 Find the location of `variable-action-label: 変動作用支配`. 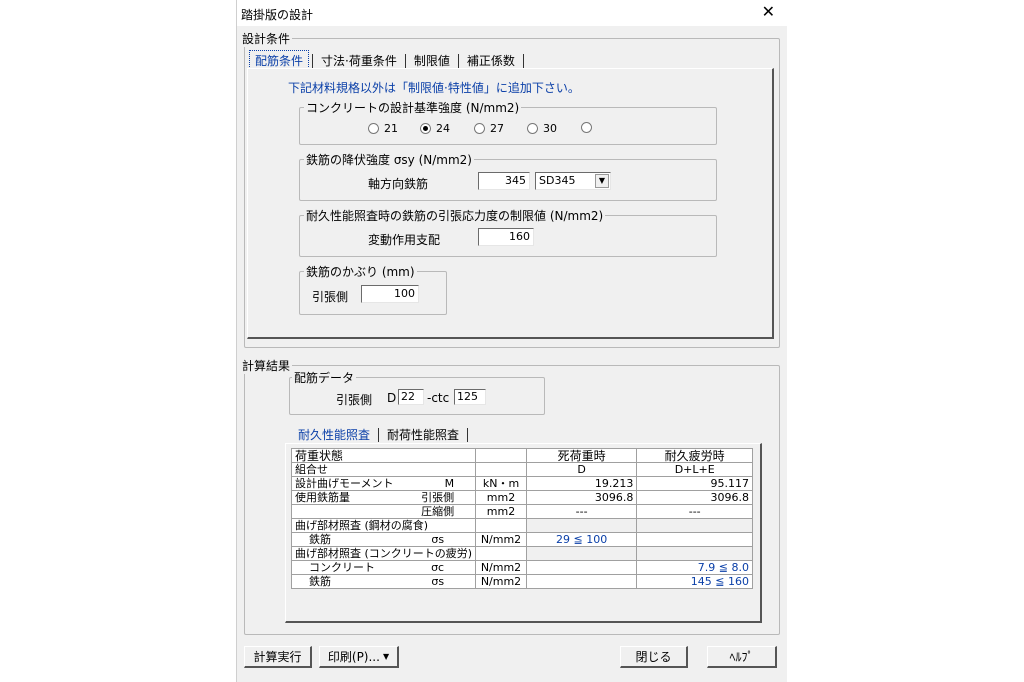

variable-action-label: 変動作用支配 is located at coordinates (404, 240).